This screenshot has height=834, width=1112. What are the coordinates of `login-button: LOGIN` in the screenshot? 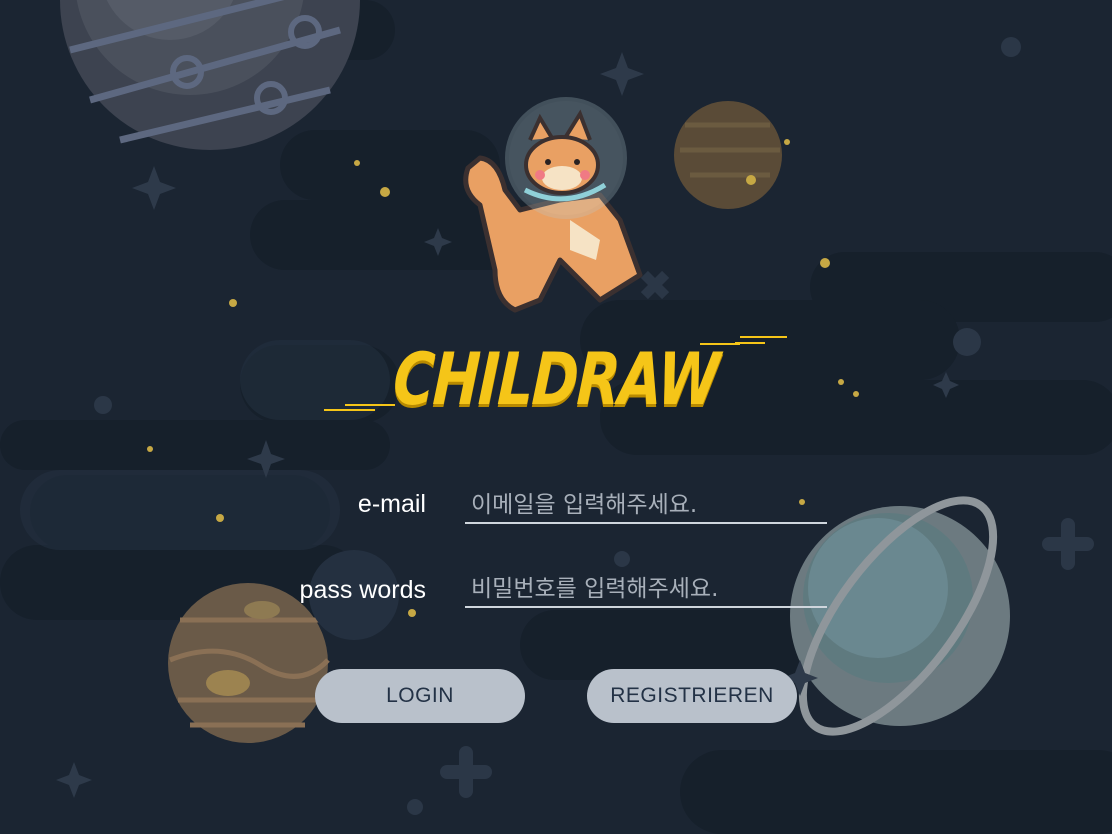 It's located at (420, 696).